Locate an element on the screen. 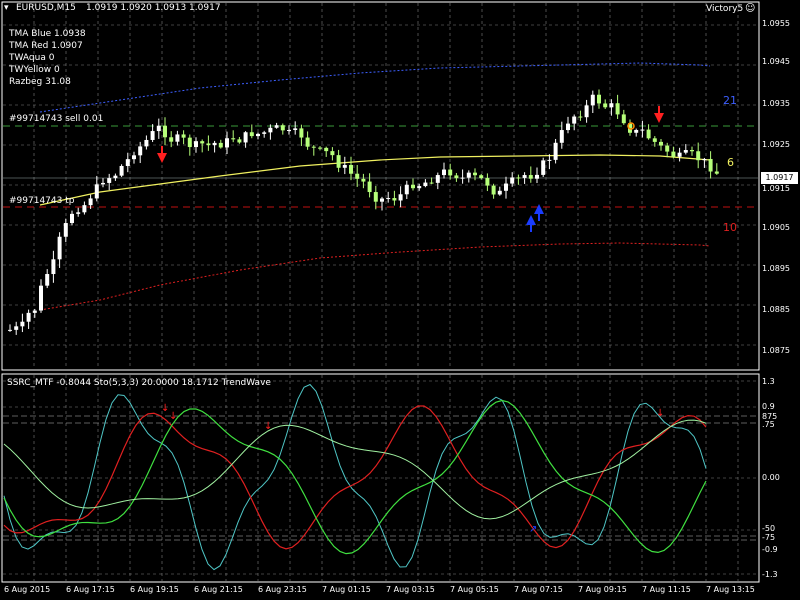  price-tick: 1.0905 is located at coordinates (776, 227).